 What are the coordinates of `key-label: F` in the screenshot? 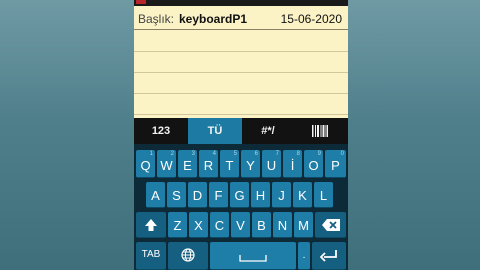 It's located at (218, 195).